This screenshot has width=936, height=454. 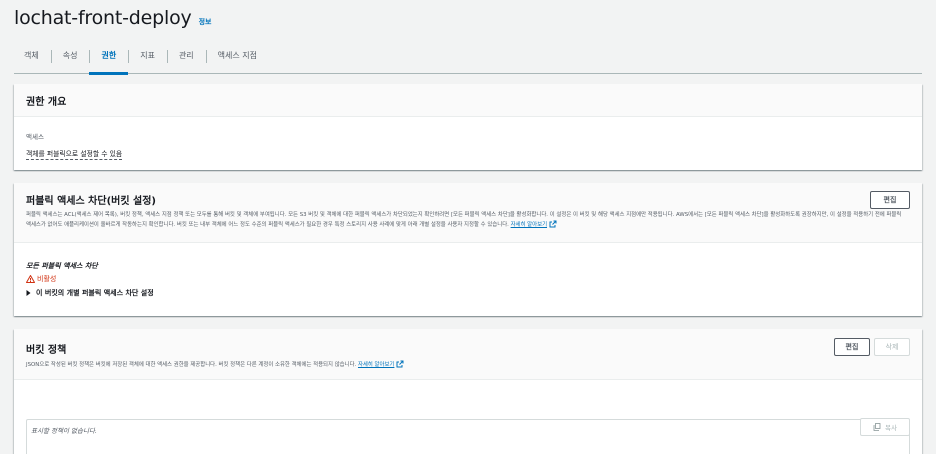 What do you see at coordinates (46, 350) in the screenshot?
I see `panel-title: 버킷 정책` at bounding box center [46, 350].